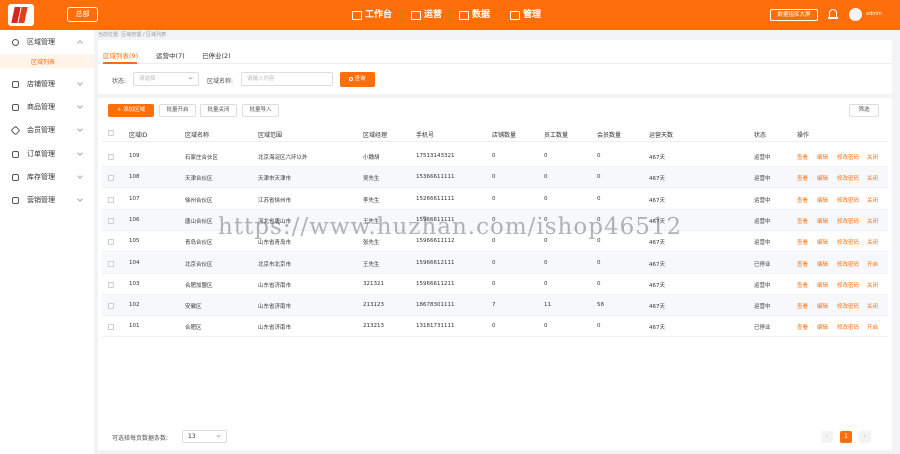  Describe the element at coordinates (504, 134) in the screenshot. I see `col-store-count: 店铺数量` at that location.